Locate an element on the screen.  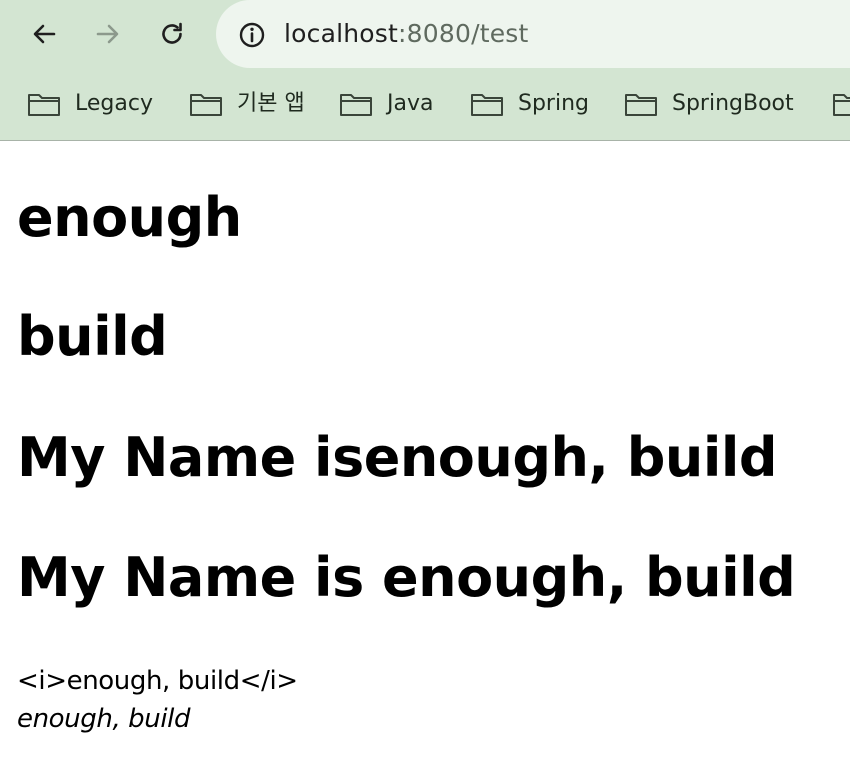
arrow-left-icon is located at coordinates (44, 34).